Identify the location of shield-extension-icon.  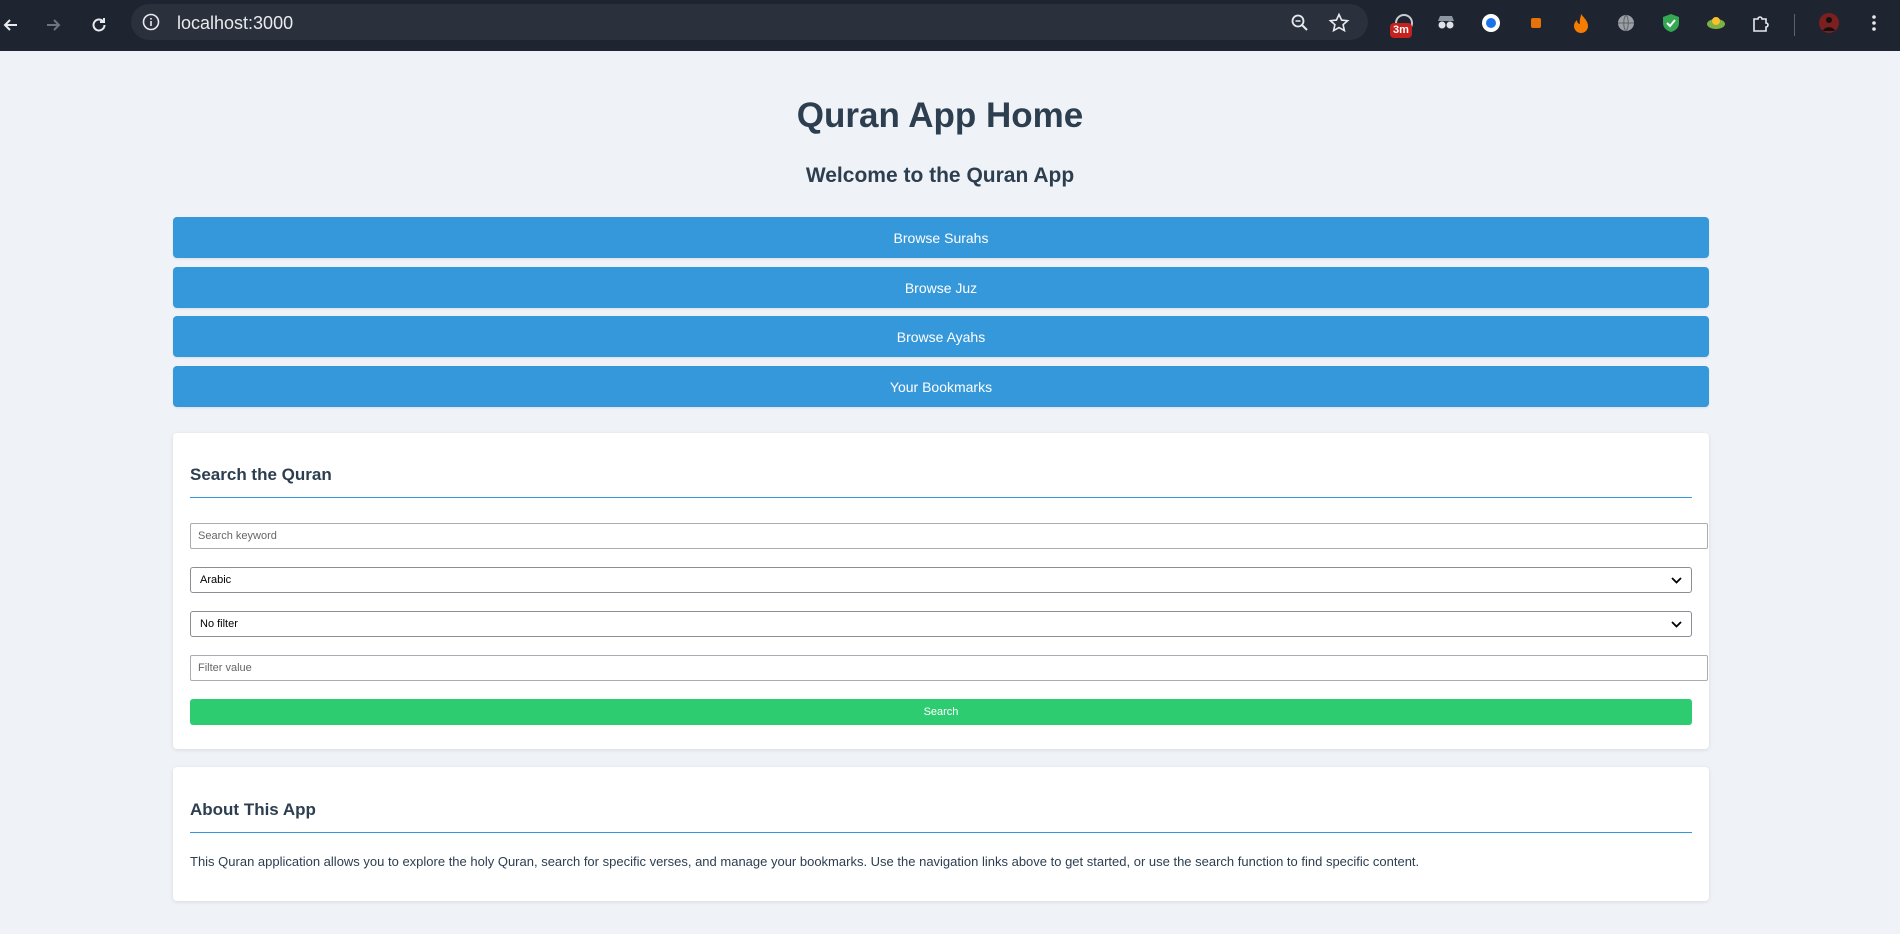
(1671, 23).